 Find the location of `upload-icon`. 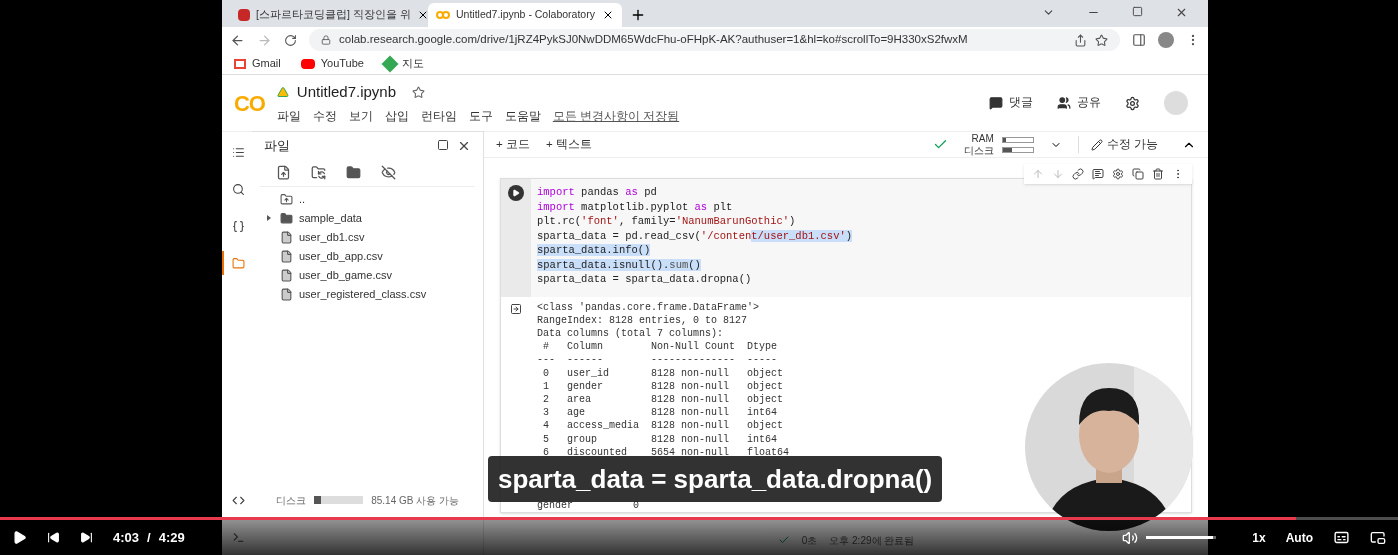

upload-icon is located at coordinates (283, 172).